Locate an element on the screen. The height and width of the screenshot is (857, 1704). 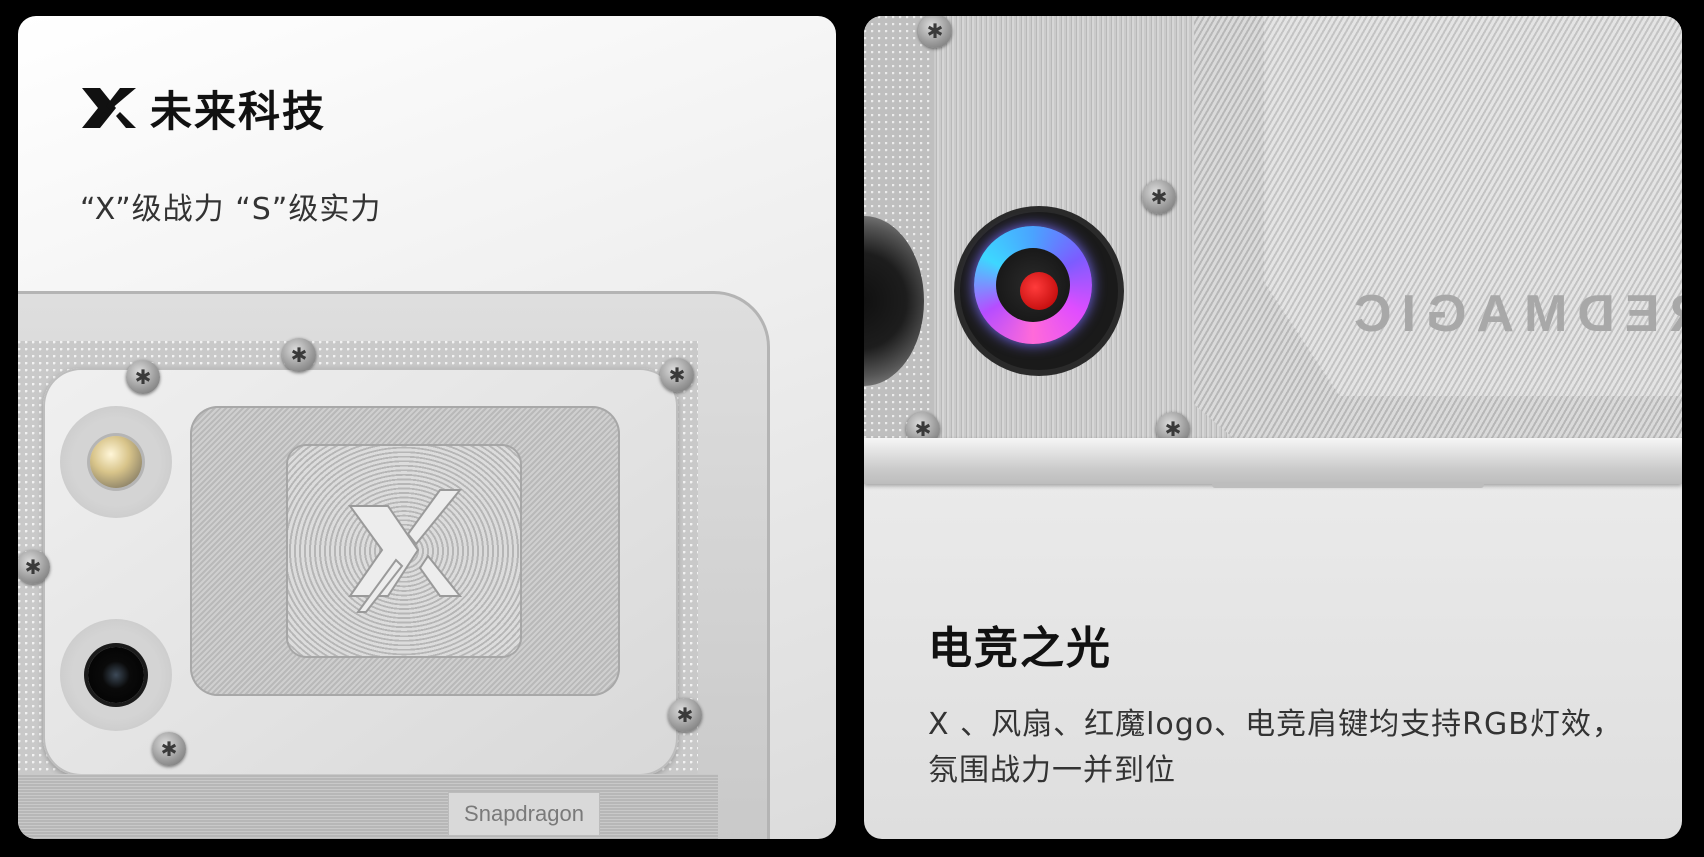
snapdragon-badge: Snapdragon is located at coordinates (524, 814).